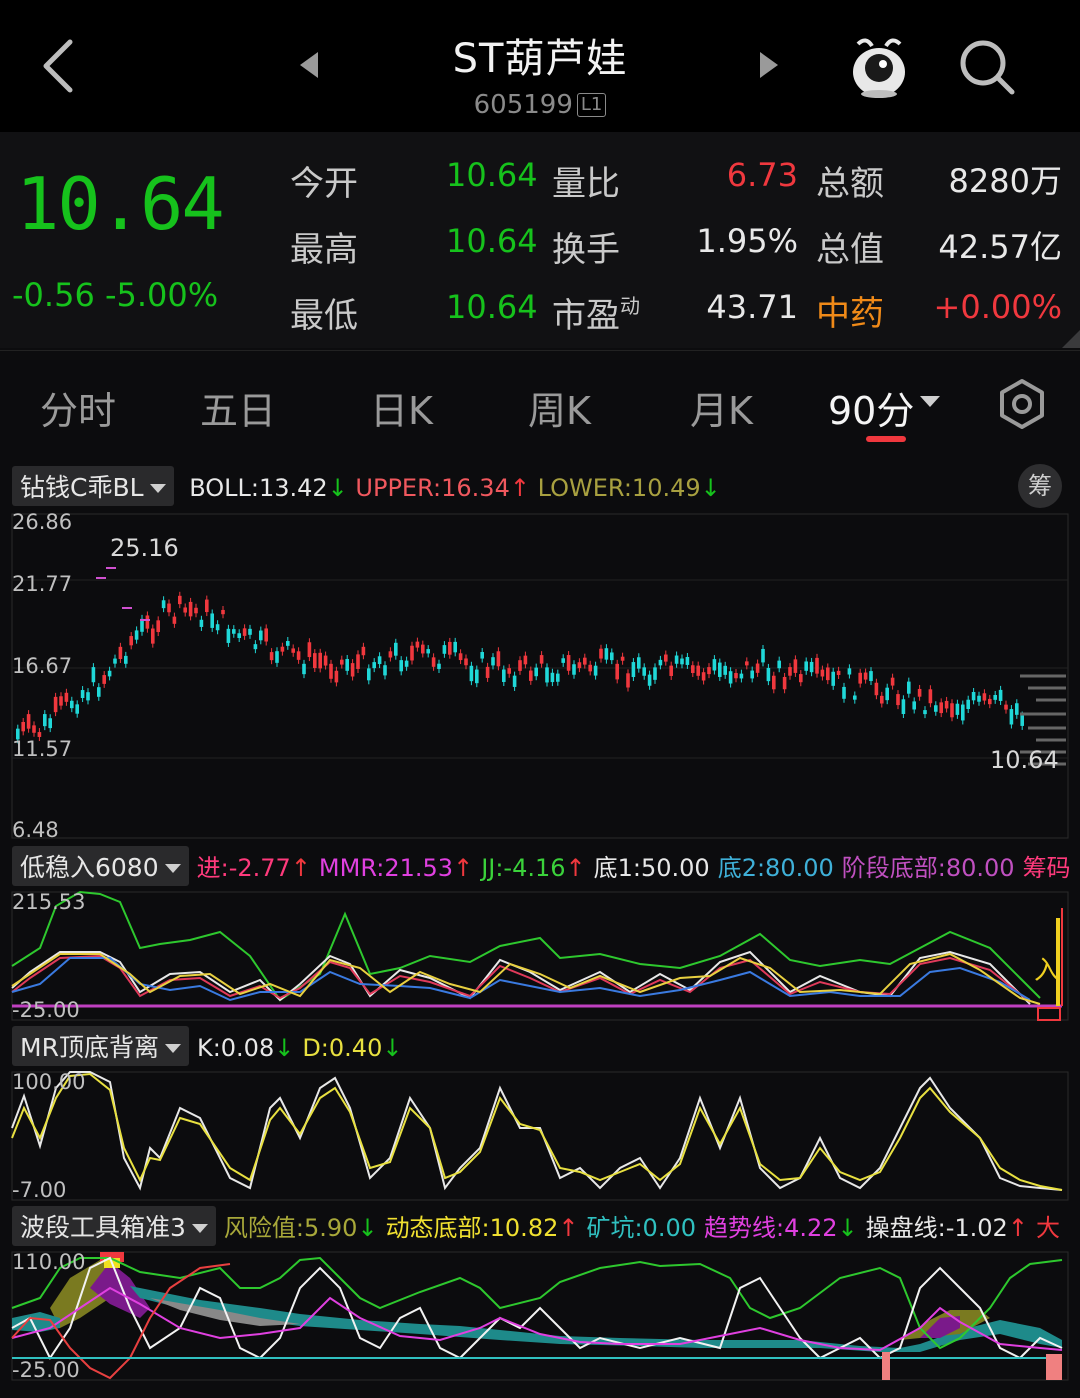 This screenshot has height=1398, width=1080. Describe the element at coordinates (392, 1048) in the screenshot. I see `down-arrow-icon: ↓` at that location.